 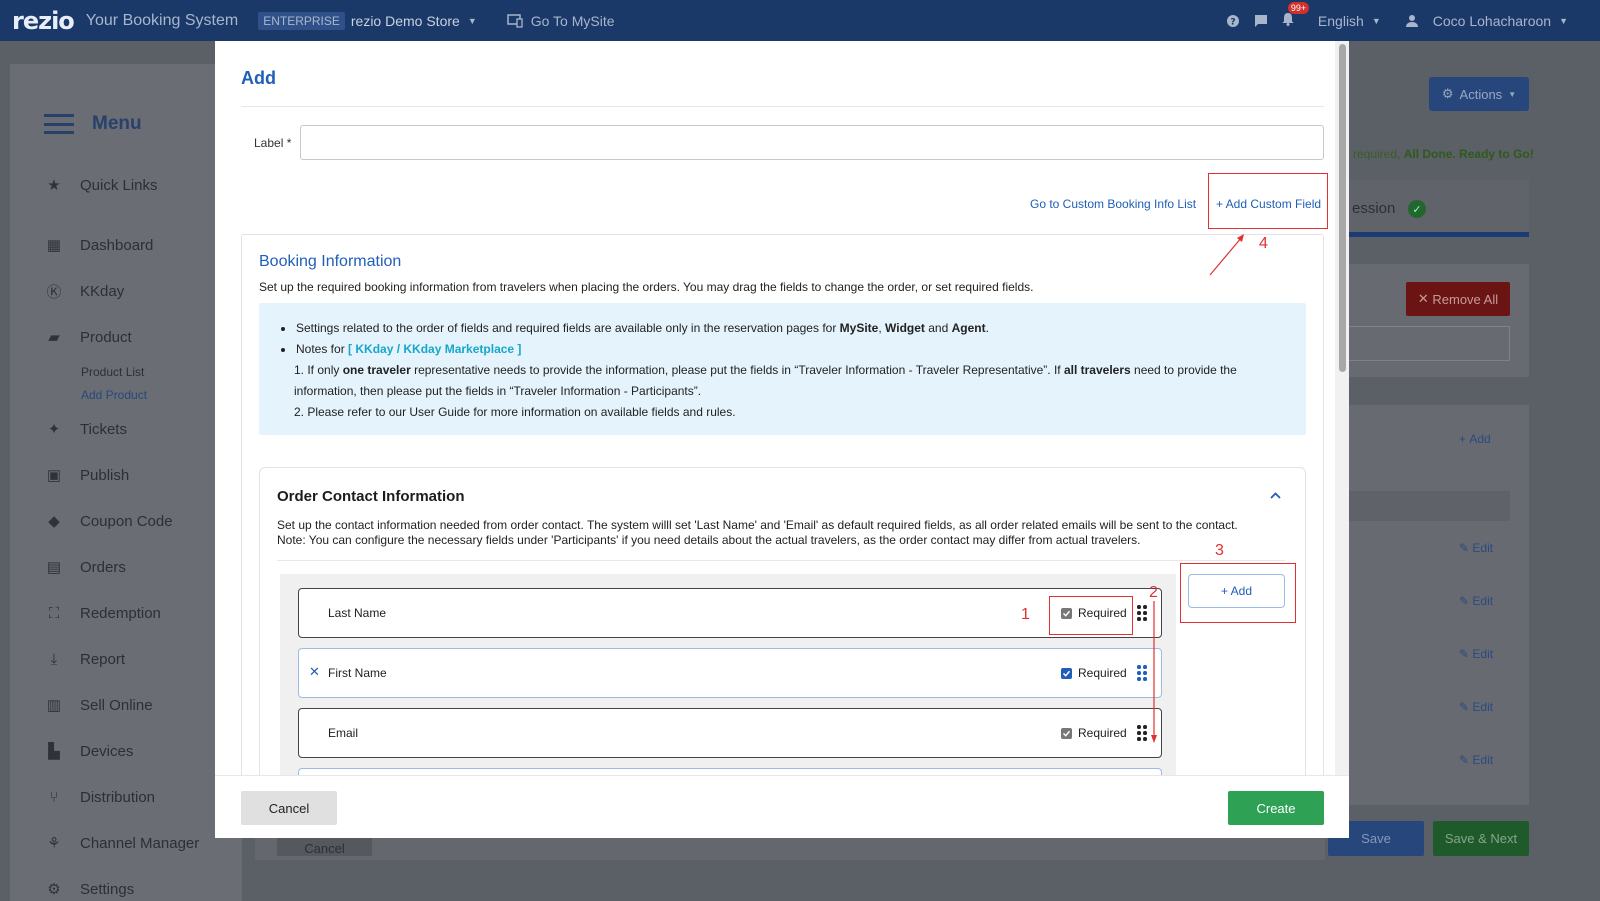 I want to click on sidebar-item-report: ⤓ Report, so click(x=126, y=659).